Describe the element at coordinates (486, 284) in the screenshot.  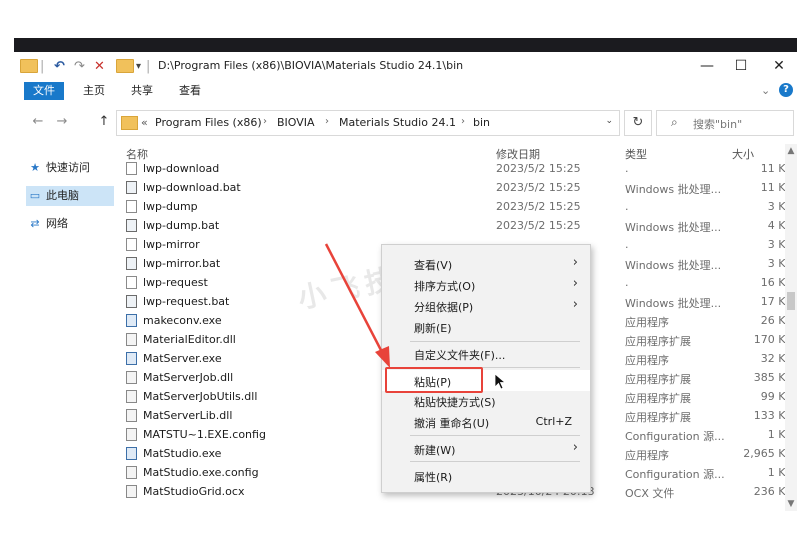
I see `menu-item-sort-by: 排序方式(O) ›` at that location.